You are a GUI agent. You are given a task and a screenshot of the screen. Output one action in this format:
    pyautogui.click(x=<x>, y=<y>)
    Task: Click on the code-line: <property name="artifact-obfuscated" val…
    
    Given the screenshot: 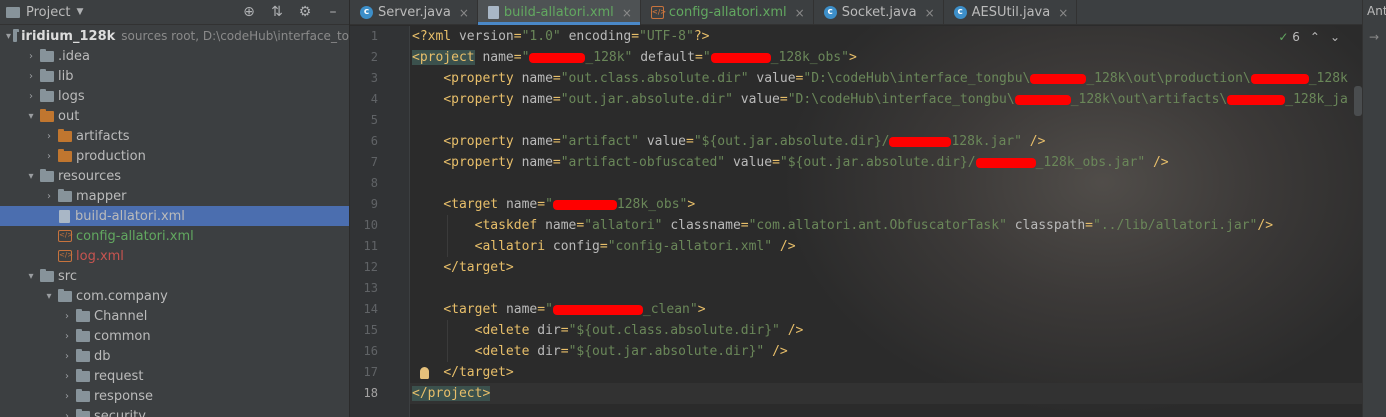 What is the action you would take?
    pyautogui.click(x=790, y=162)
    